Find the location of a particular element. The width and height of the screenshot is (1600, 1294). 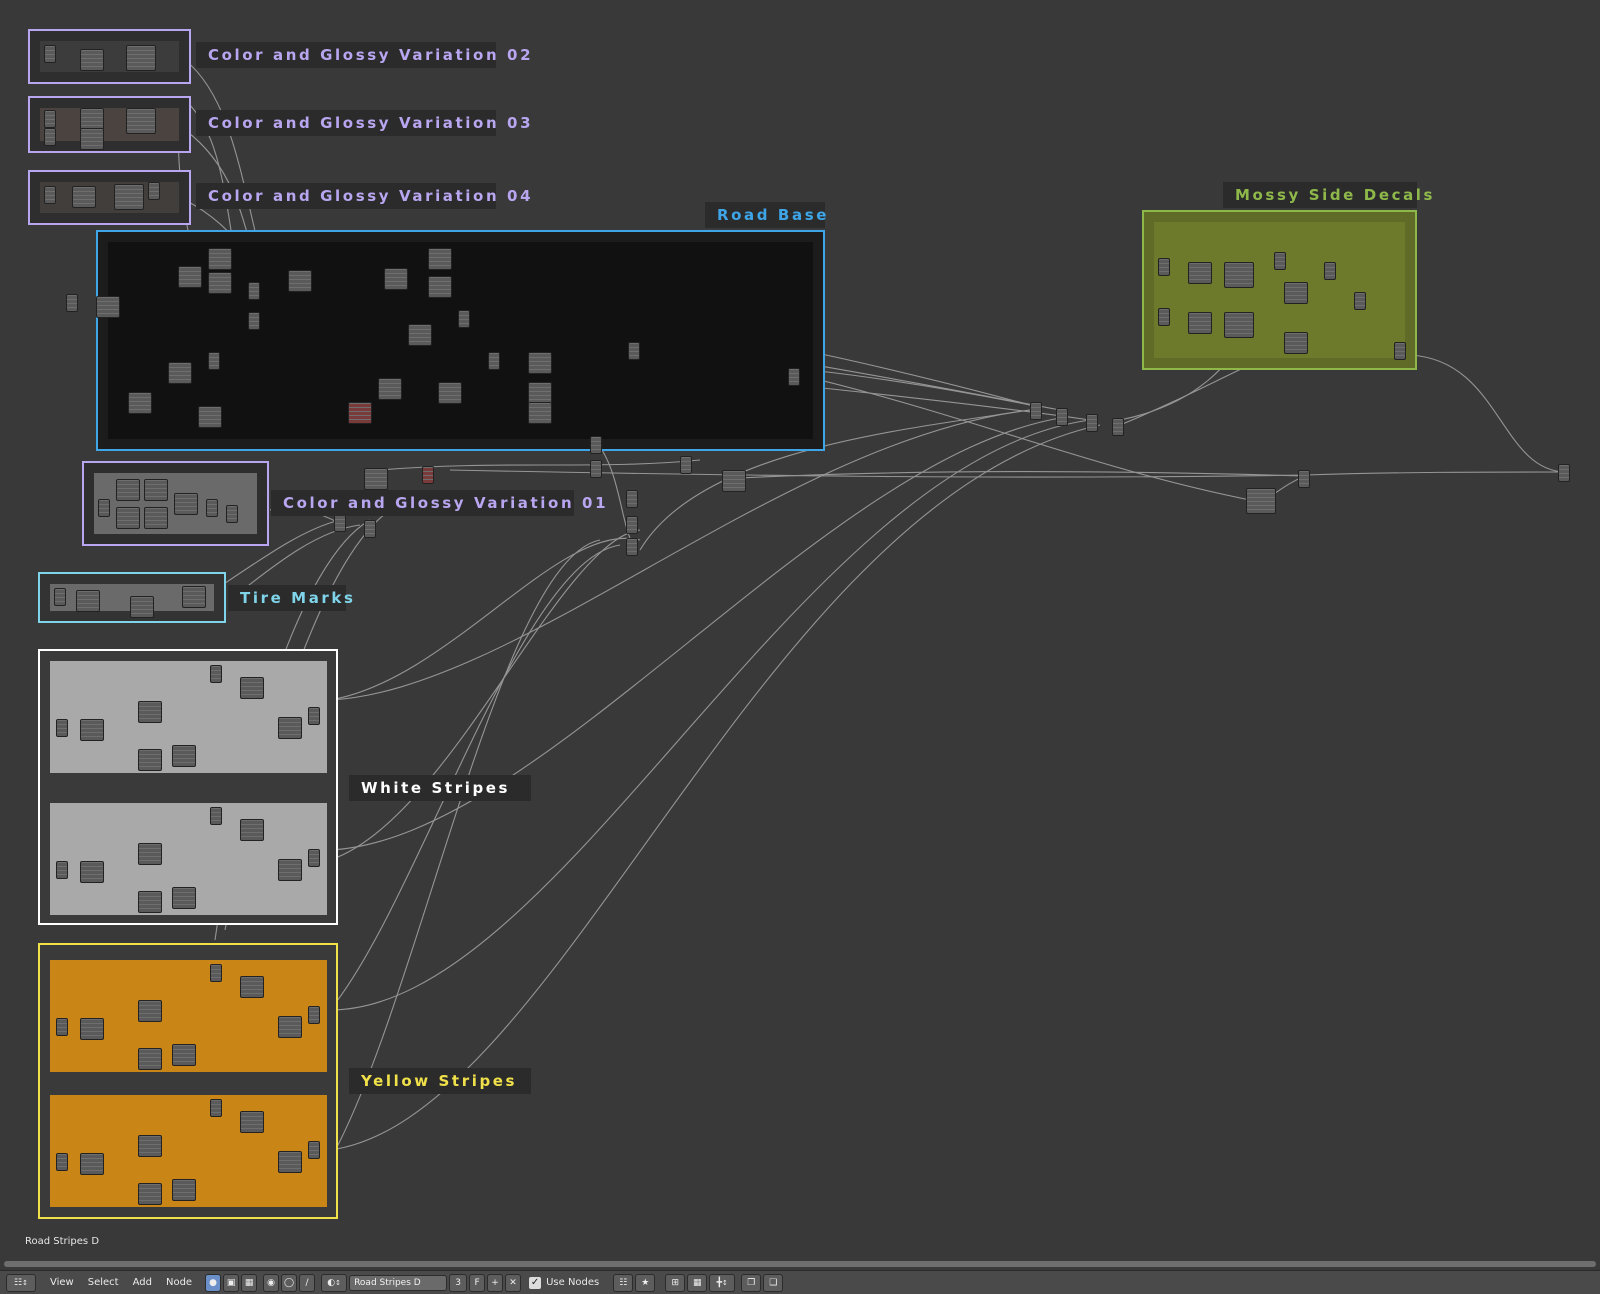

yellow-stripes-group-b is located at coordinates (188, 1151).